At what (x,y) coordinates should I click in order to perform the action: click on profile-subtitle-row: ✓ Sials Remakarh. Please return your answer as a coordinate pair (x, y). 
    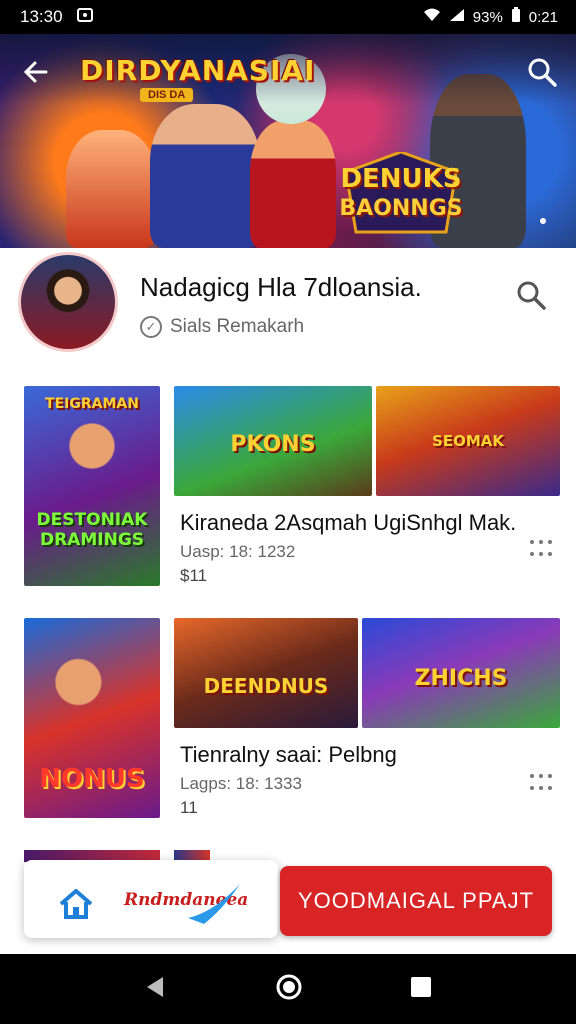
    Looking at the image, I should click on (222, 327).